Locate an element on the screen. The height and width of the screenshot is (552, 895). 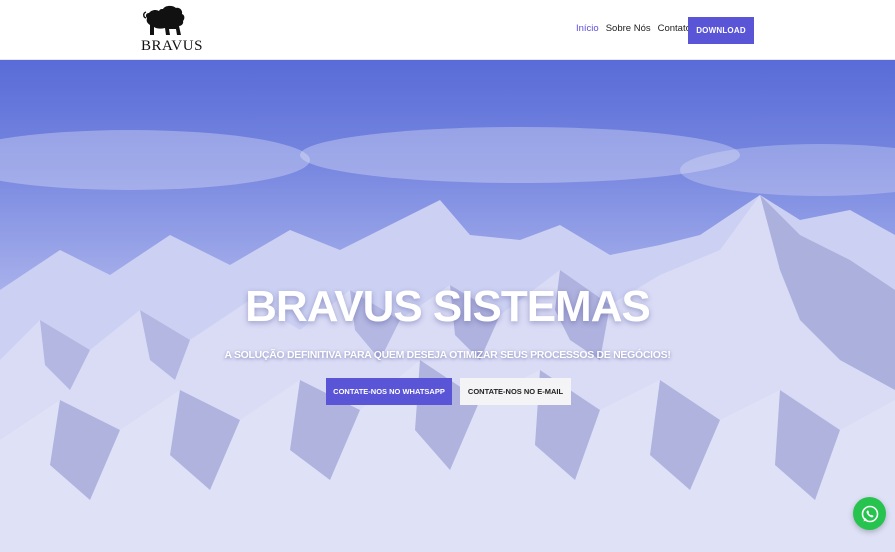
whatsapp-float-button is located at coordinates (869, 513).